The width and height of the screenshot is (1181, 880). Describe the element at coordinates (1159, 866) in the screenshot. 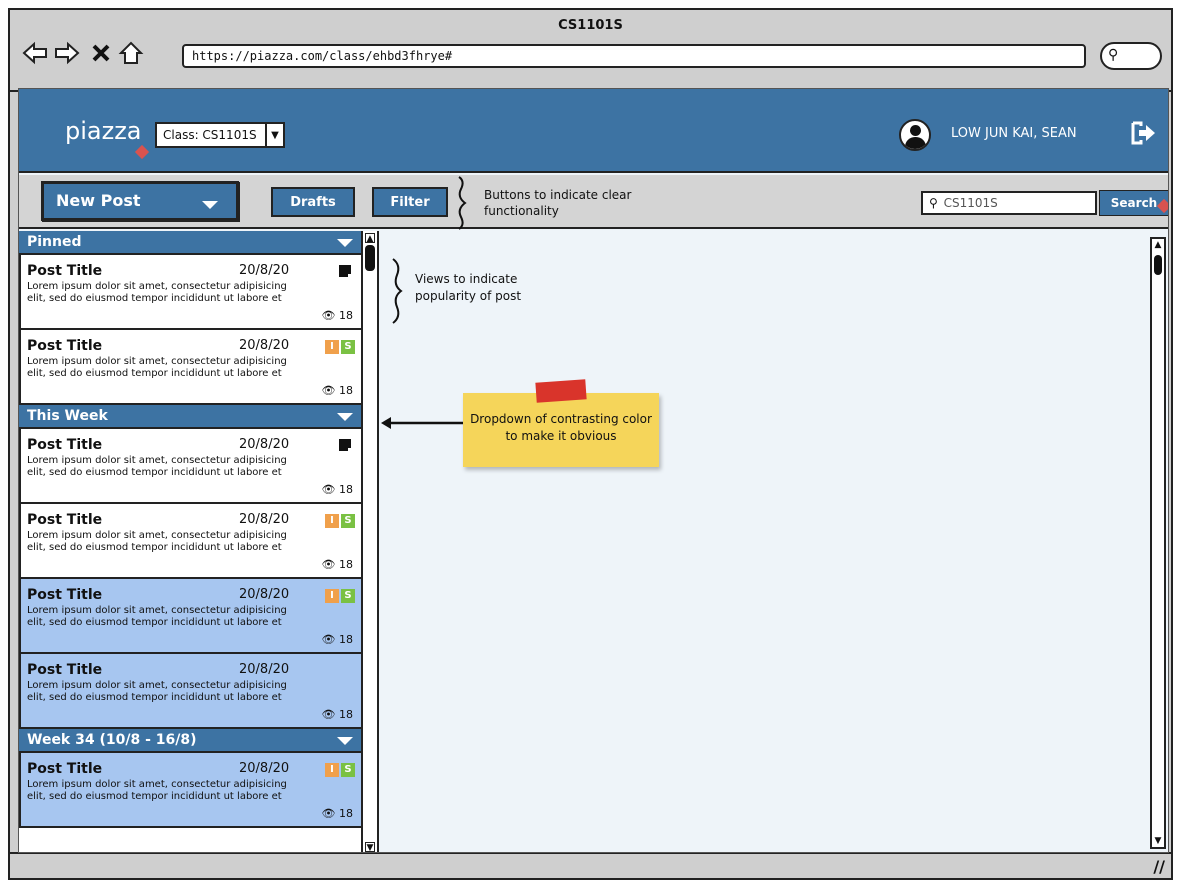

I see `resize-grip-icon: //` at that location.